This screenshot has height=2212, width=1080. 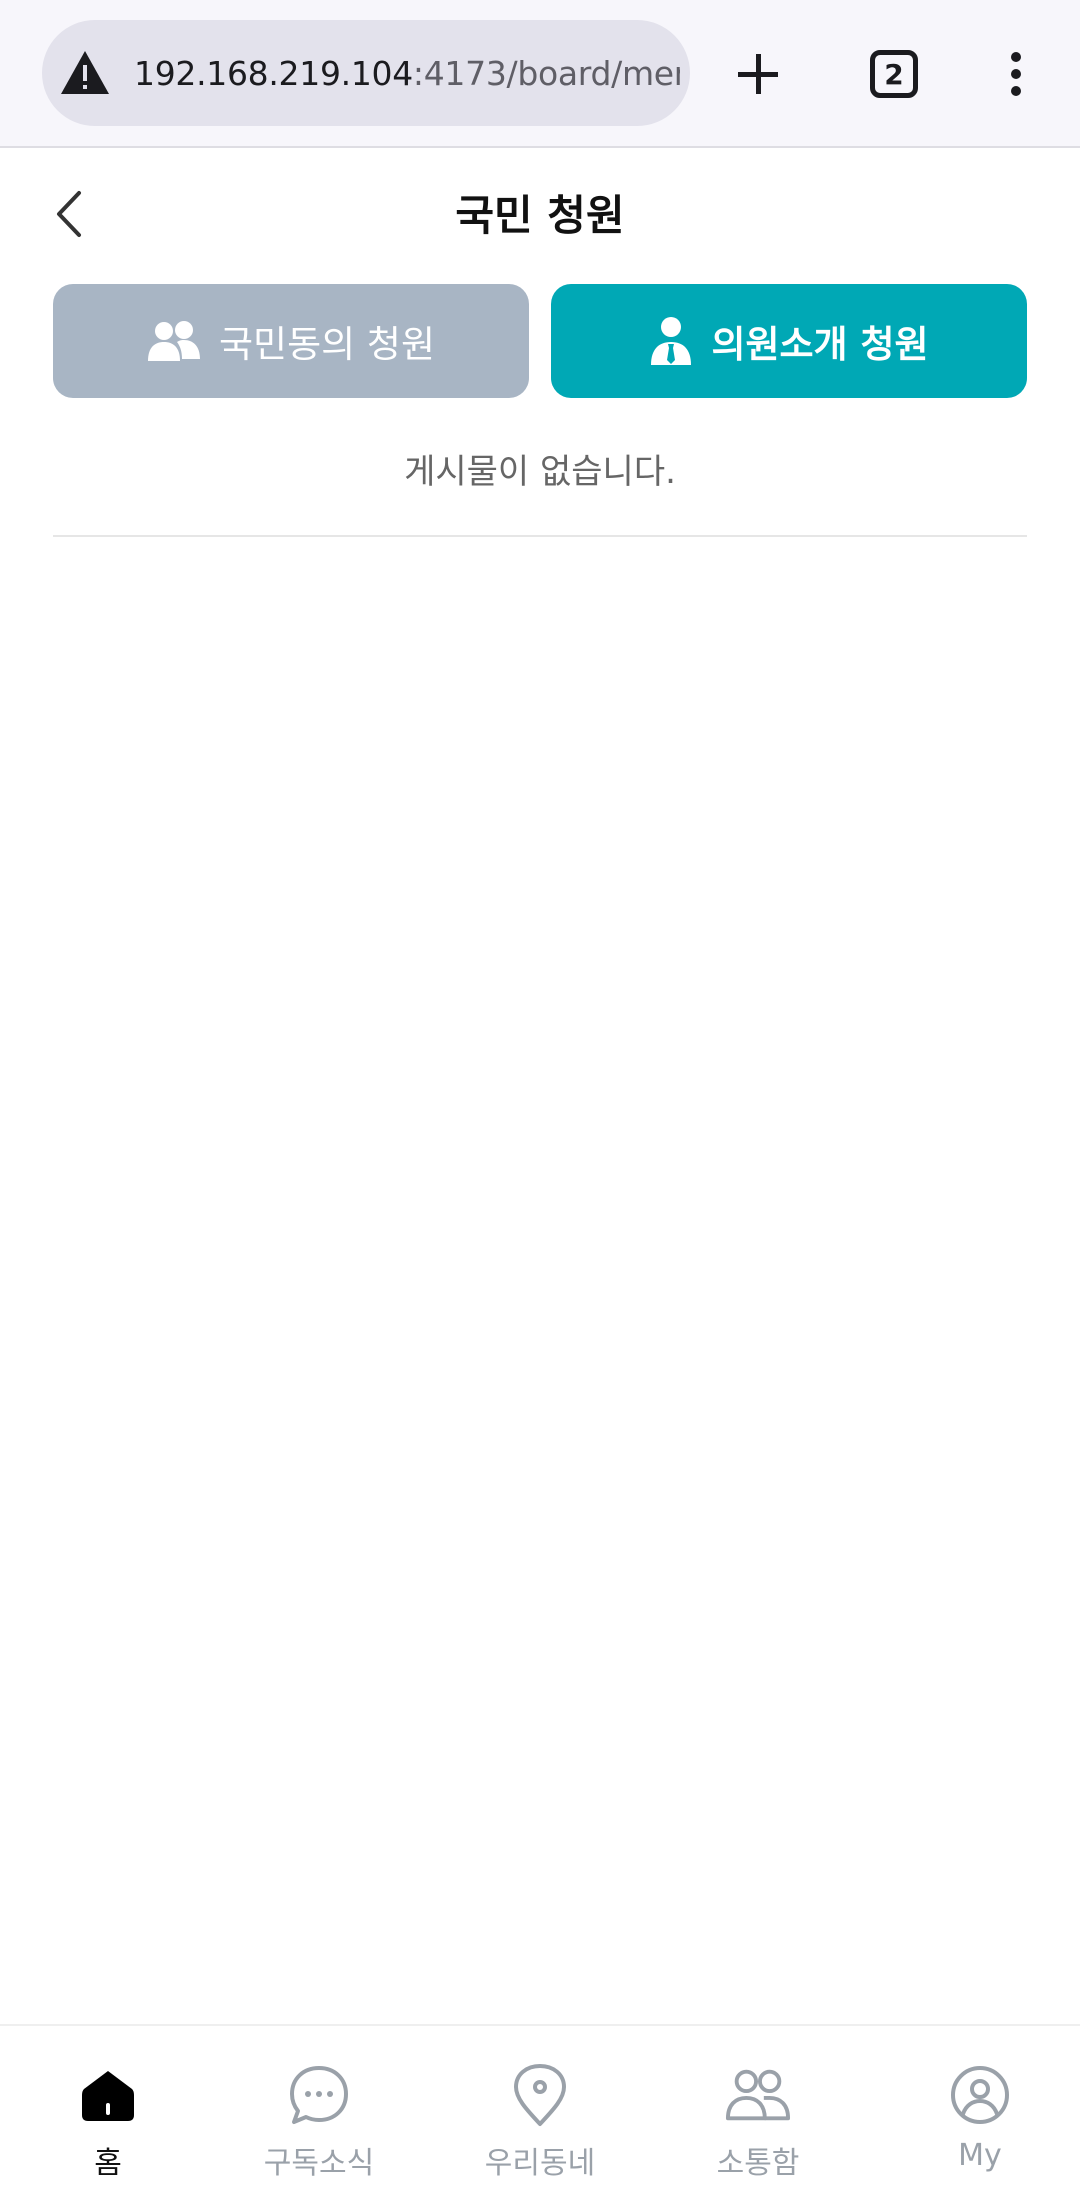 I want to click on plus-icon, so click(x=758, y=74).